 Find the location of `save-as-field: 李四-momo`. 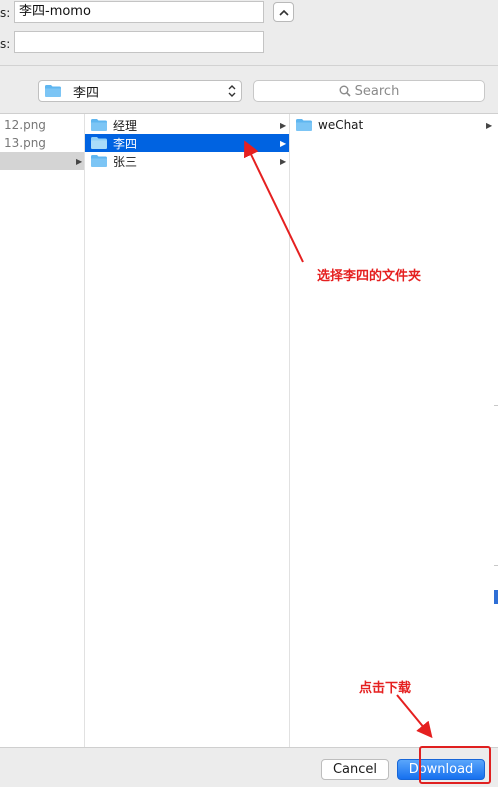

save-as-field: 李四-momo is located at coordinates (139, 12).